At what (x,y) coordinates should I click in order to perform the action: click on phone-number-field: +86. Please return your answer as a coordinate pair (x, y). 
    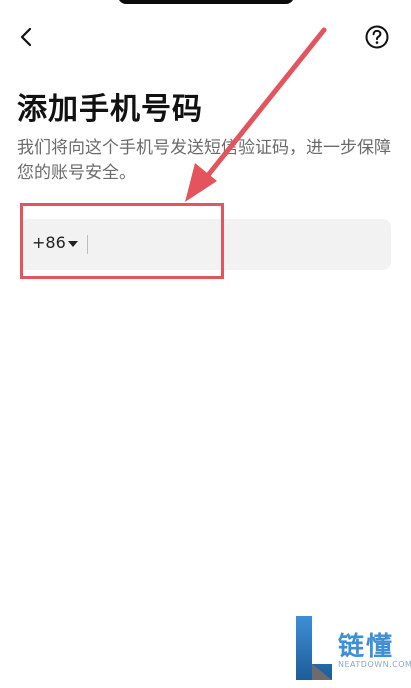
    Looking at the image, I should click on (205, 244).